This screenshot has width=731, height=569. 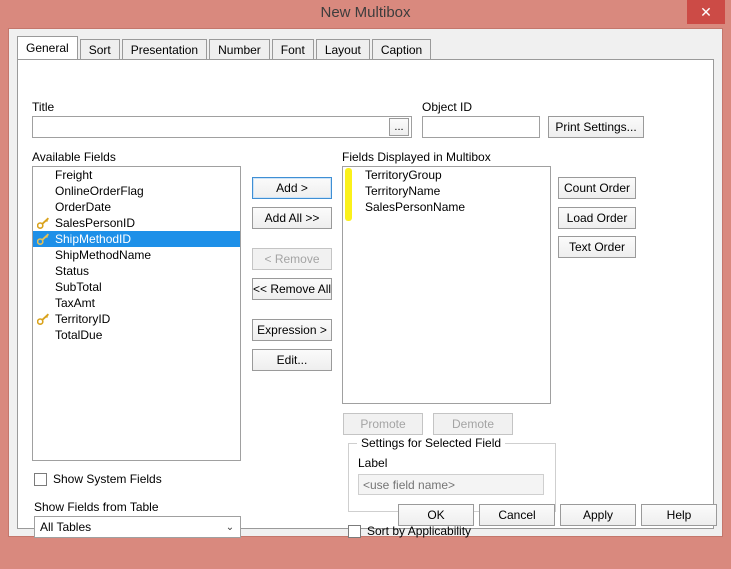 I want to click on tab-presentation: Presentation, so click(x=164, y=49).